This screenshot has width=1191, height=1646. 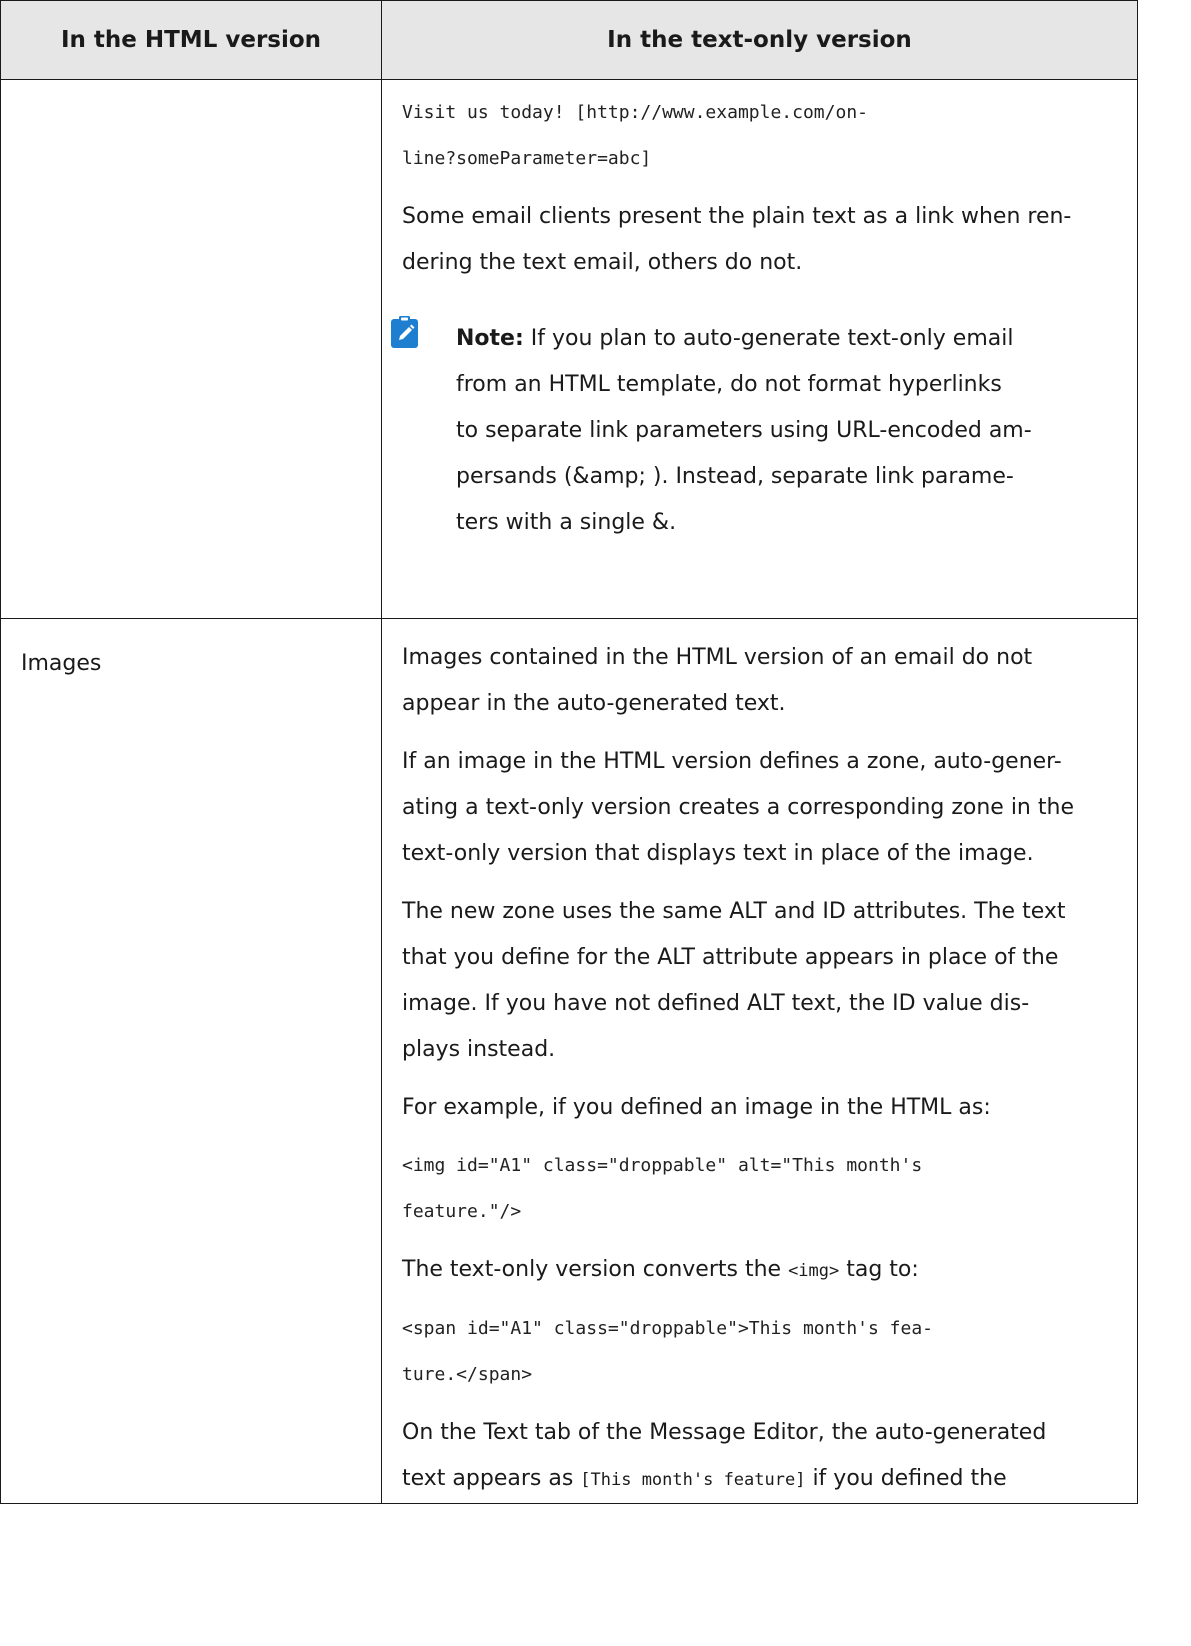 I want to click on paragraph-line: plays instead., so click(x=479, y=1049).